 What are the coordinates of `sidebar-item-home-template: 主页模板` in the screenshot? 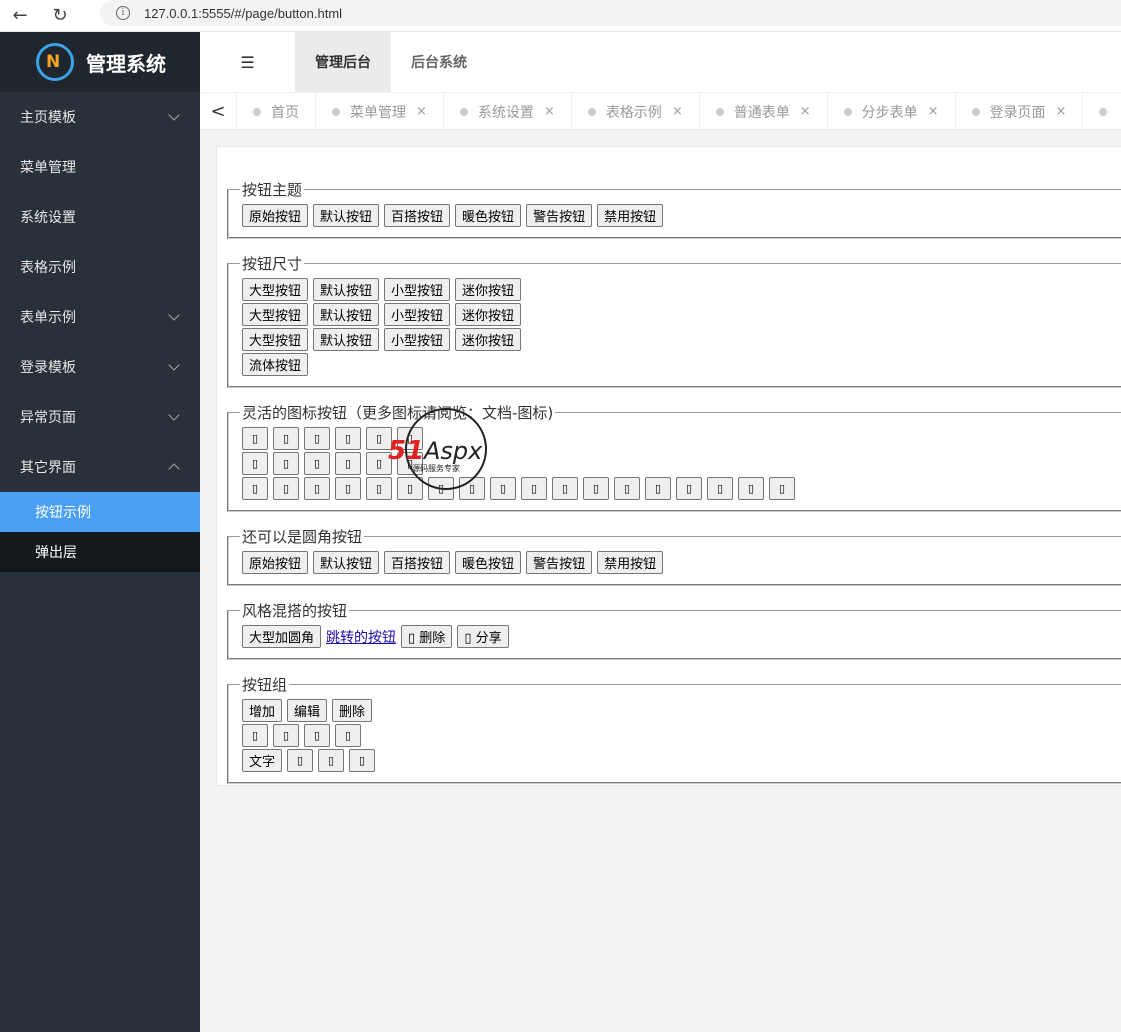 It's located at (100, 117).